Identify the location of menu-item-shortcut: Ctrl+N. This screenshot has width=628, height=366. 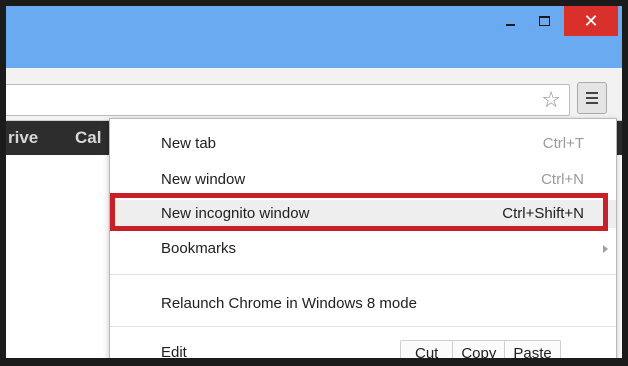
(562, 179).